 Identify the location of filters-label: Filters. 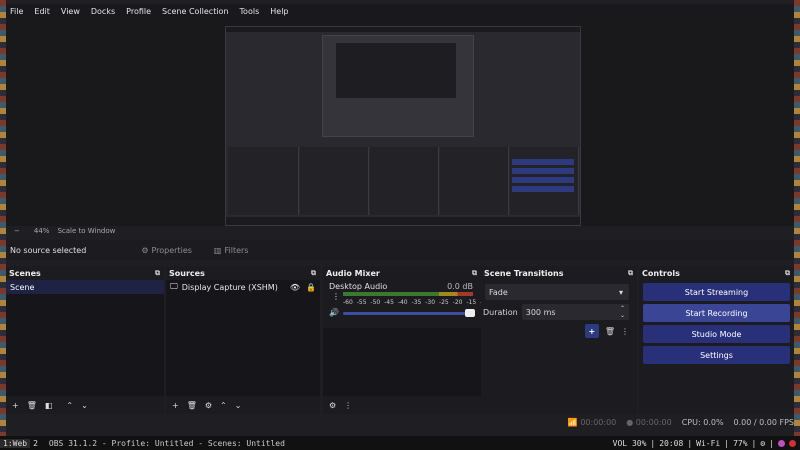
(236, 250).